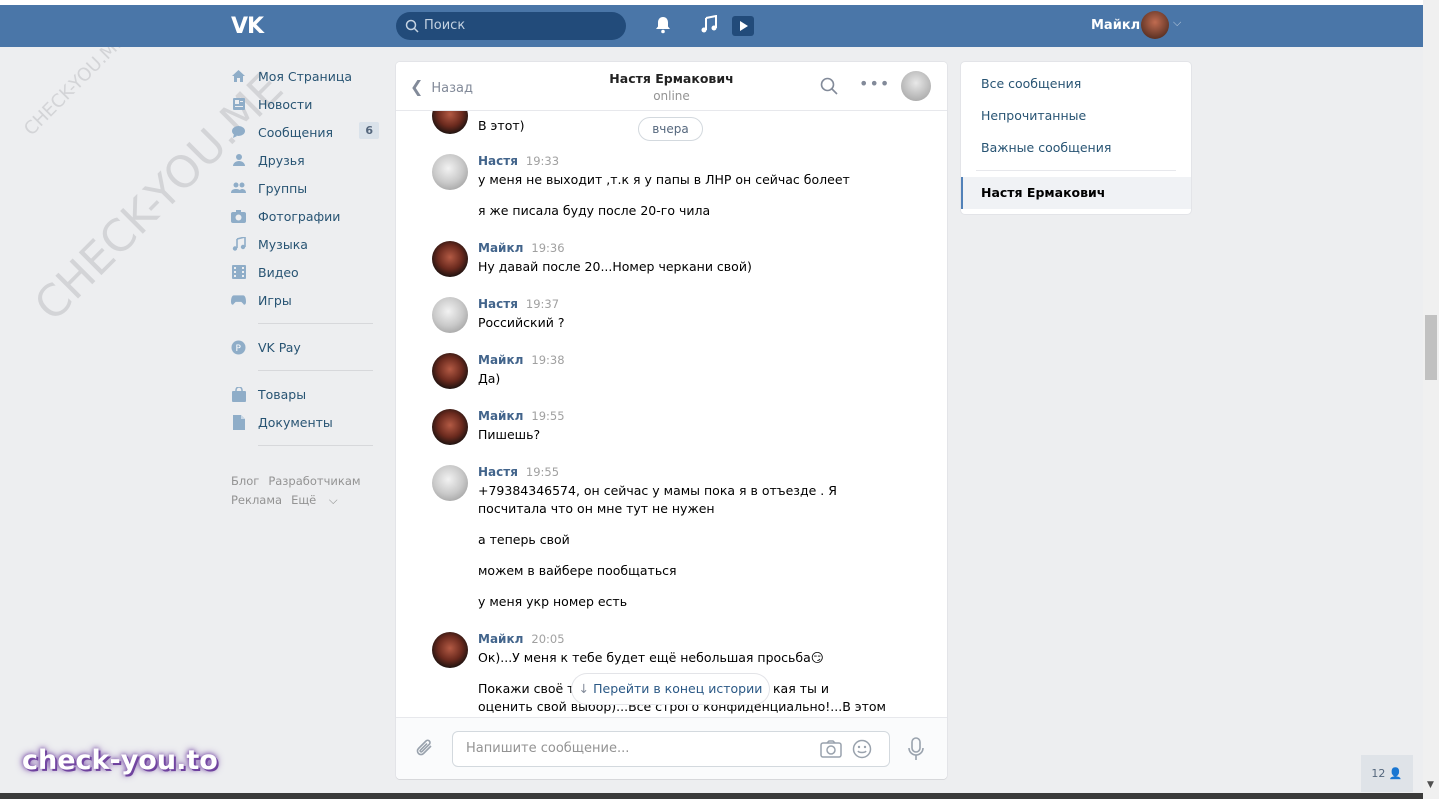  Describe the element at coordinates (281, 160) in the screenshot. I see `sidebar-item-label: Друзья` at that location.